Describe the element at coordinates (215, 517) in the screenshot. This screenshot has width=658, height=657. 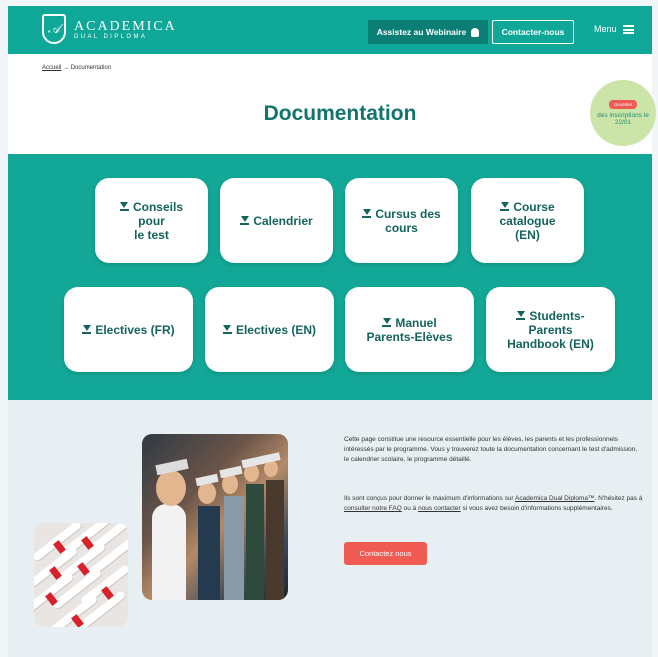
I see `graduates-selfie-photo` at that location.